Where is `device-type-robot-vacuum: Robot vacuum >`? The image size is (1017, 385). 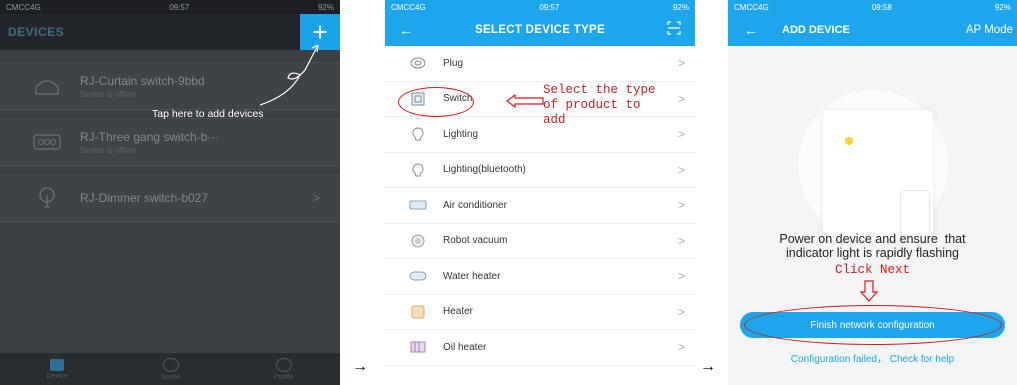 device-type-robot-vacuum: Robot vacuum > is located at coordinates (540, 241).